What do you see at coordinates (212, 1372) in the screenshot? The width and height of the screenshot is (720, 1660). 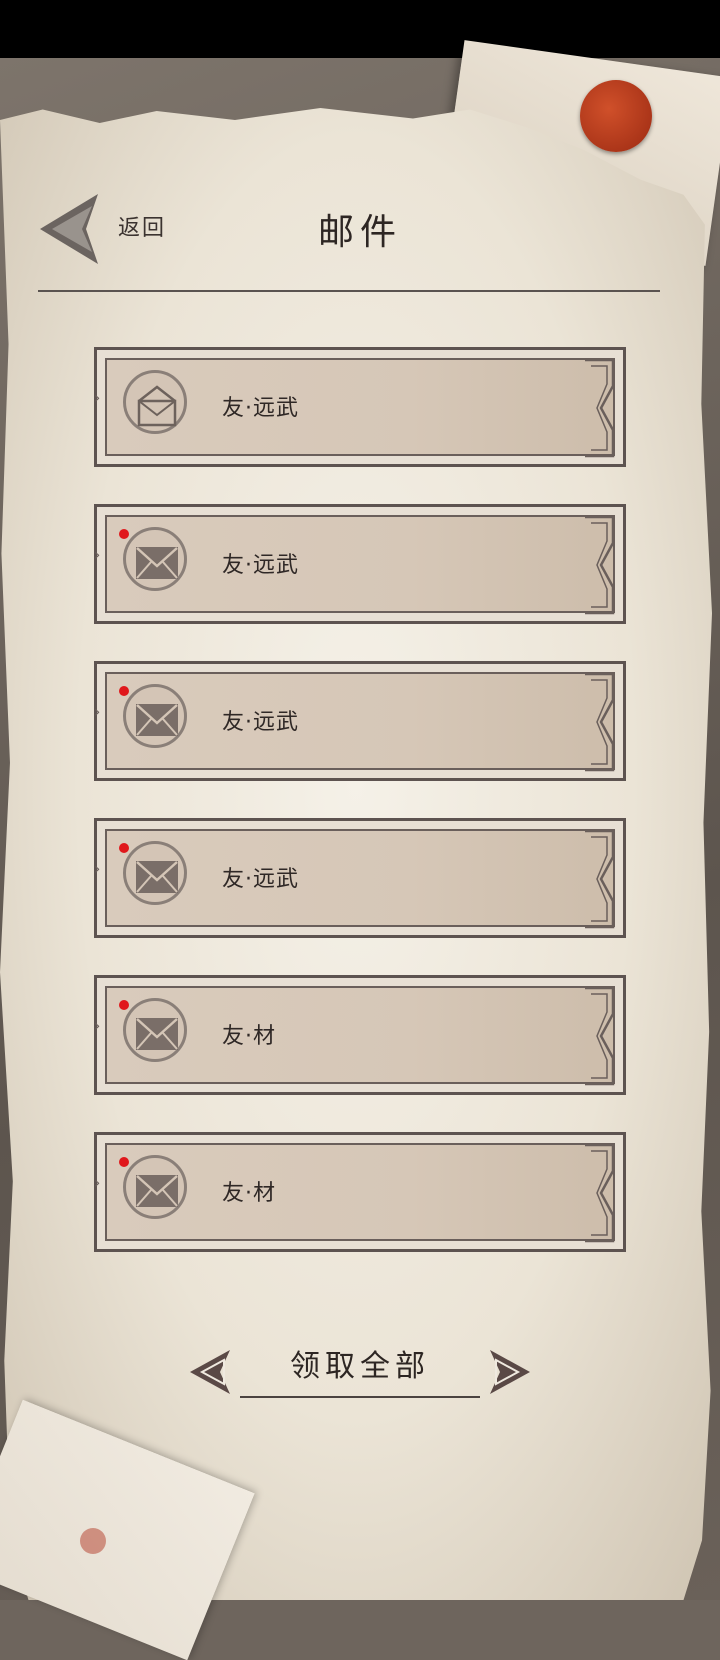 I see `arrow-left-icon` at bounding box center [212, 1372].